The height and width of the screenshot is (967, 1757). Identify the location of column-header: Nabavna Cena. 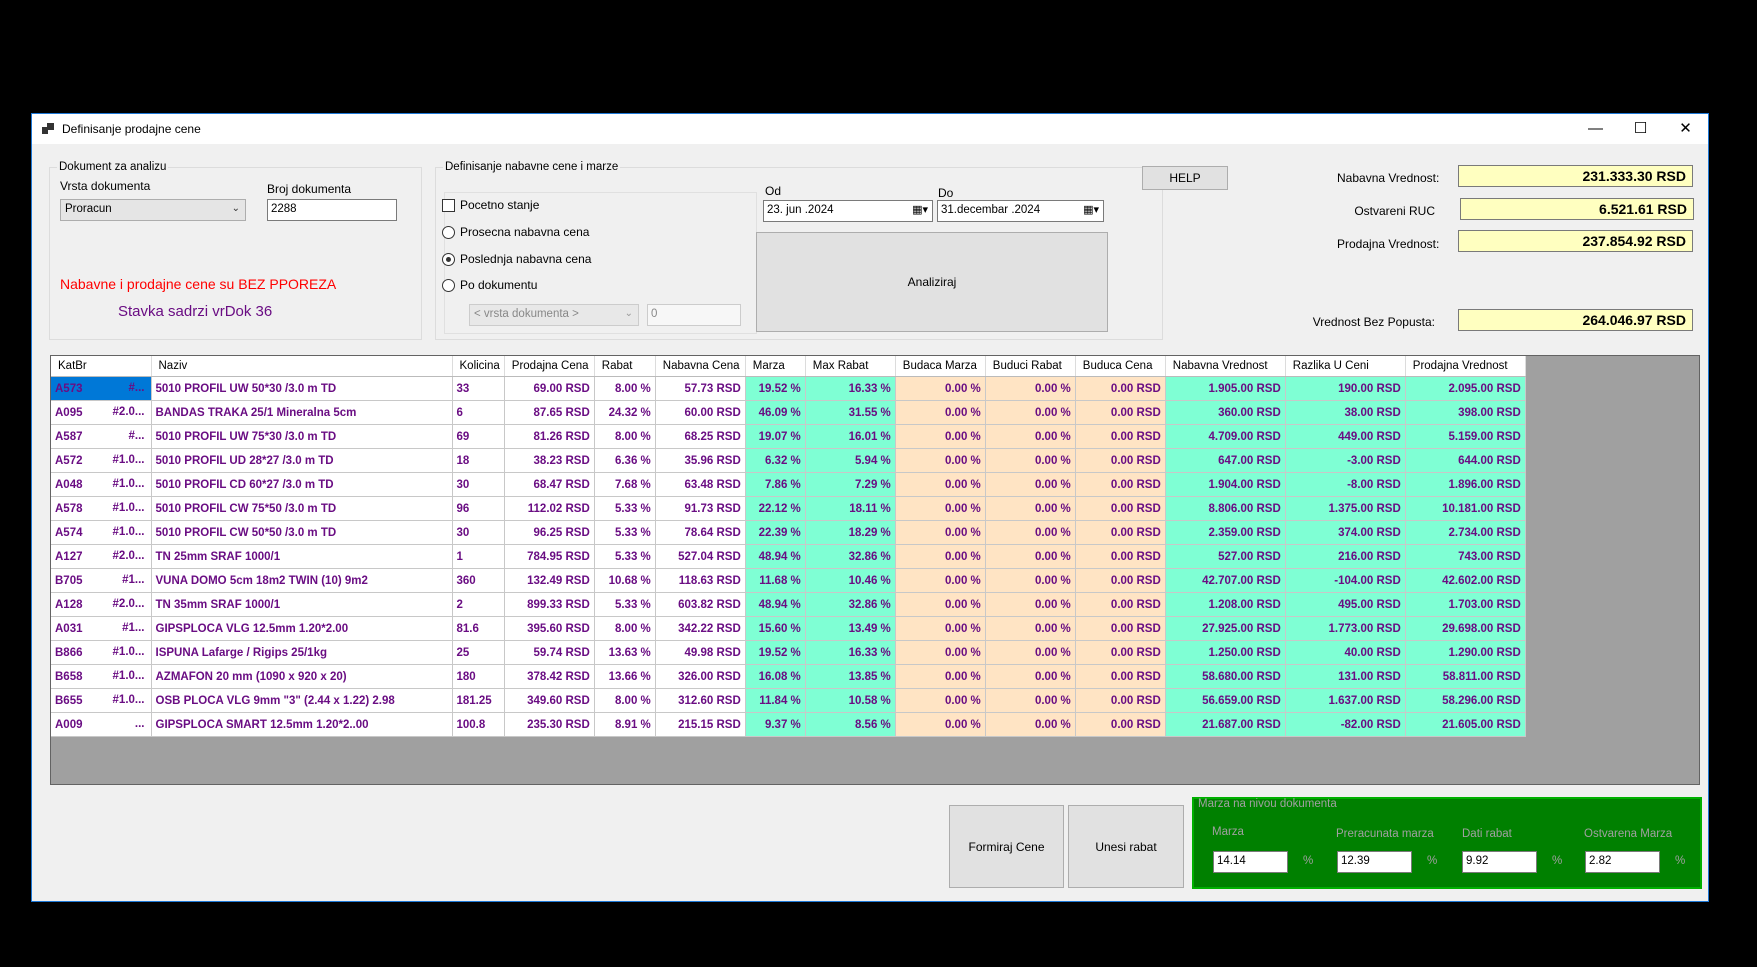
(700, 366).